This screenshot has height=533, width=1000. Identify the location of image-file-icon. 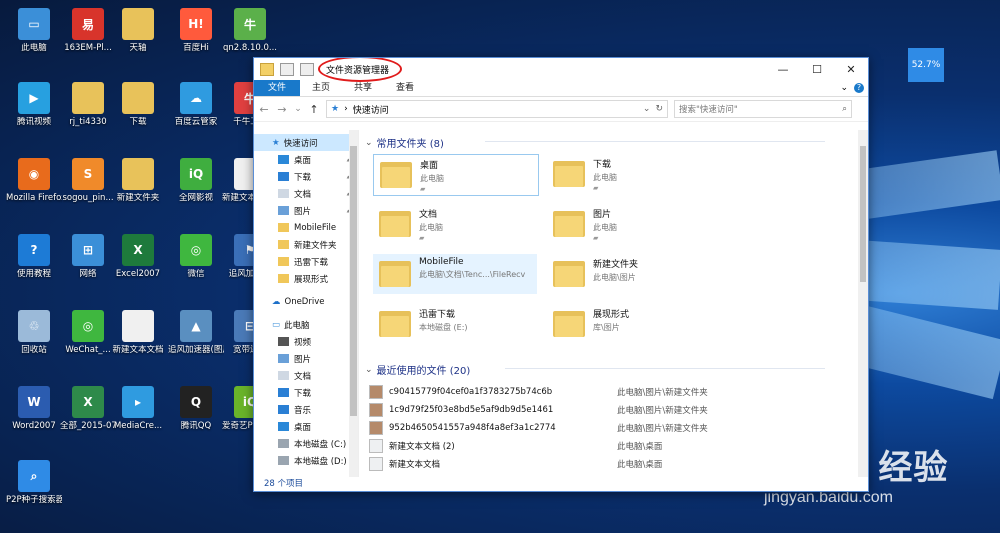
(376, 391).